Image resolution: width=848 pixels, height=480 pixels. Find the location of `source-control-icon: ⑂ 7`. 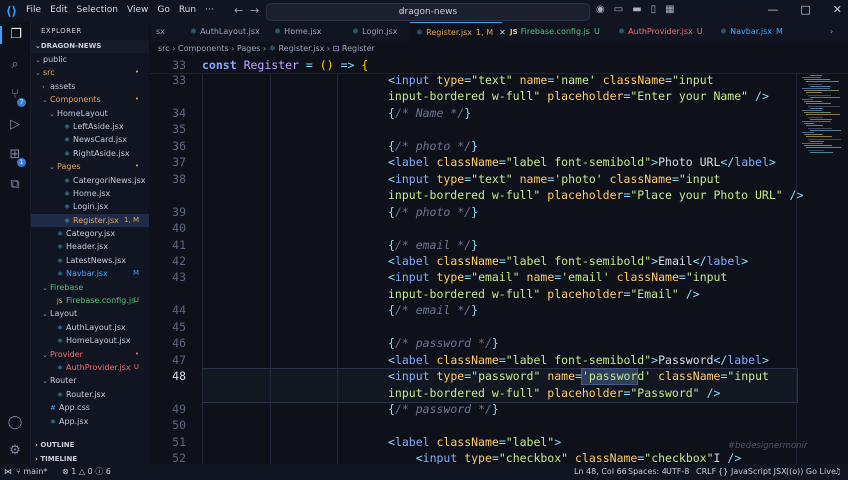

source-control-icon: ⑂ 7 is located at coordinates (16, 96).